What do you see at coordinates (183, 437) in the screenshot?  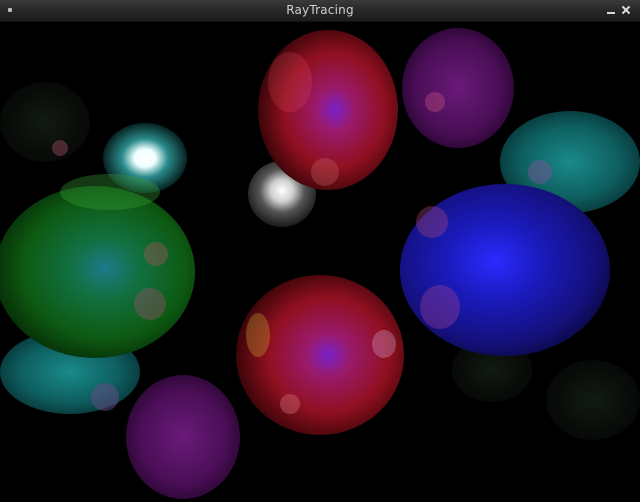 I see `sphere-purple-bottom` at bounding box center [183, 437].